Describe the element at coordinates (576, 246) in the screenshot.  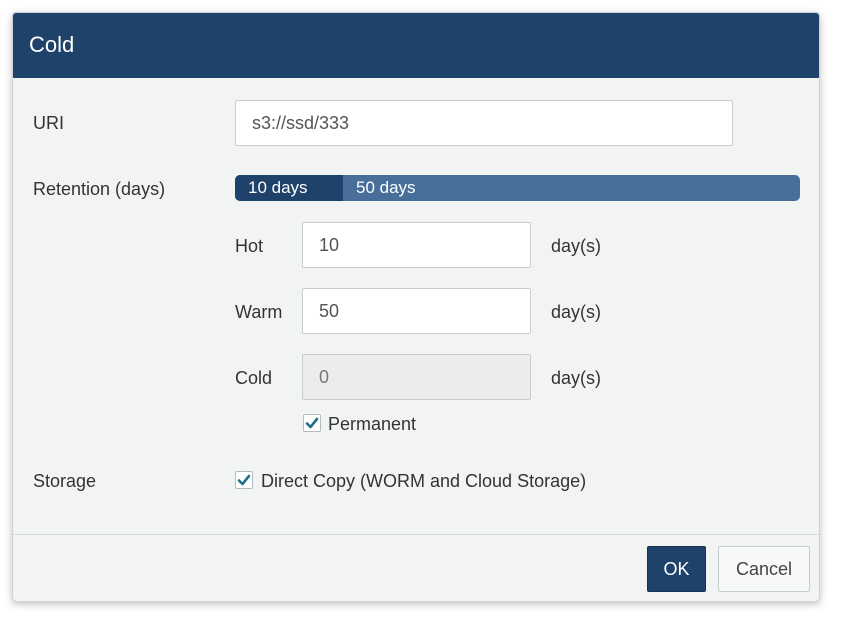
I see `hot-unit: day(s)` at that location.